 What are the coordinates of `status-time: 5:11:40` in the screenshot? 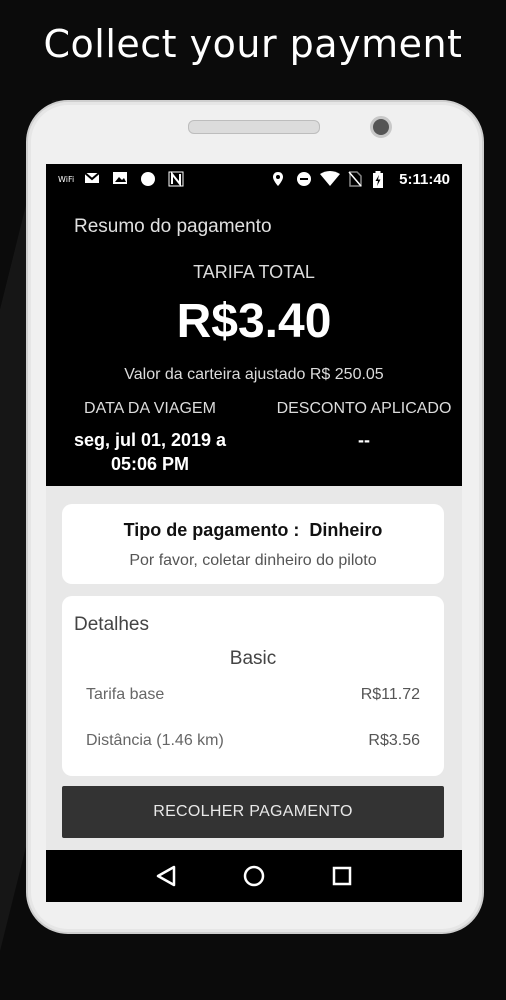 It's located at (424, 179).